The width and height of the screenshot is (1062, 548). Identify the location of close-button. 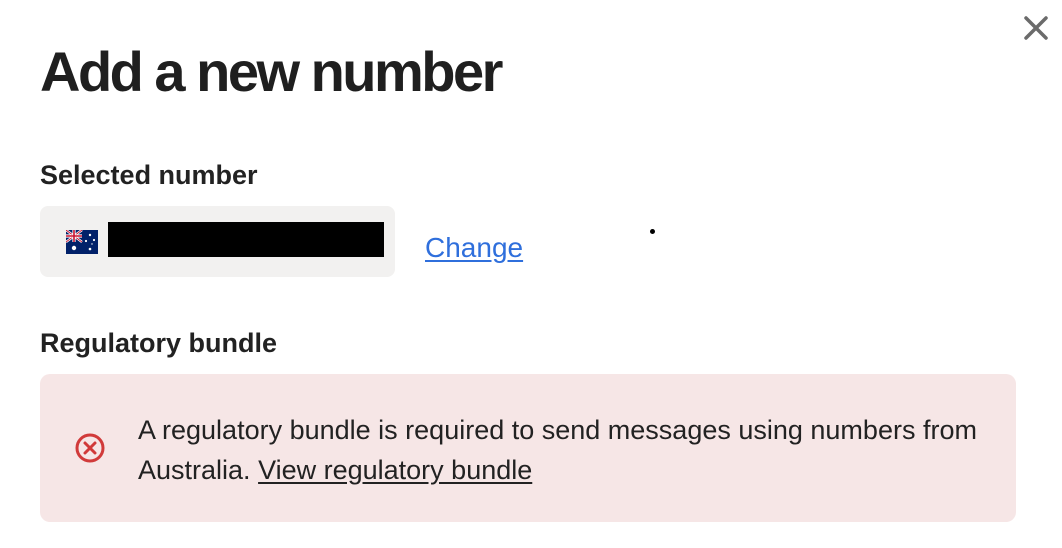
(1036, 28).